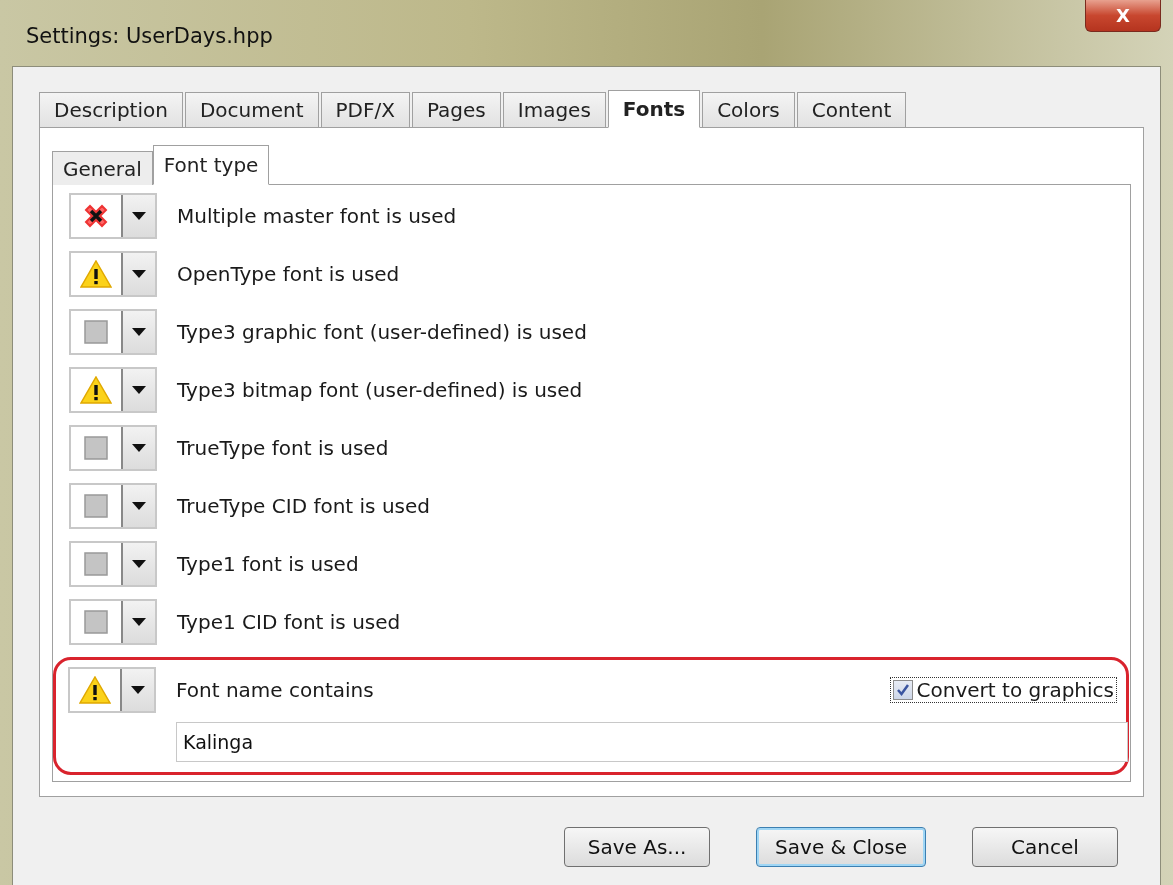 The width and height of the screenshot is (1173, 885). Describe the element at coordinates (211, 165) in the screenshot. I see `tab: Font type` at that location.